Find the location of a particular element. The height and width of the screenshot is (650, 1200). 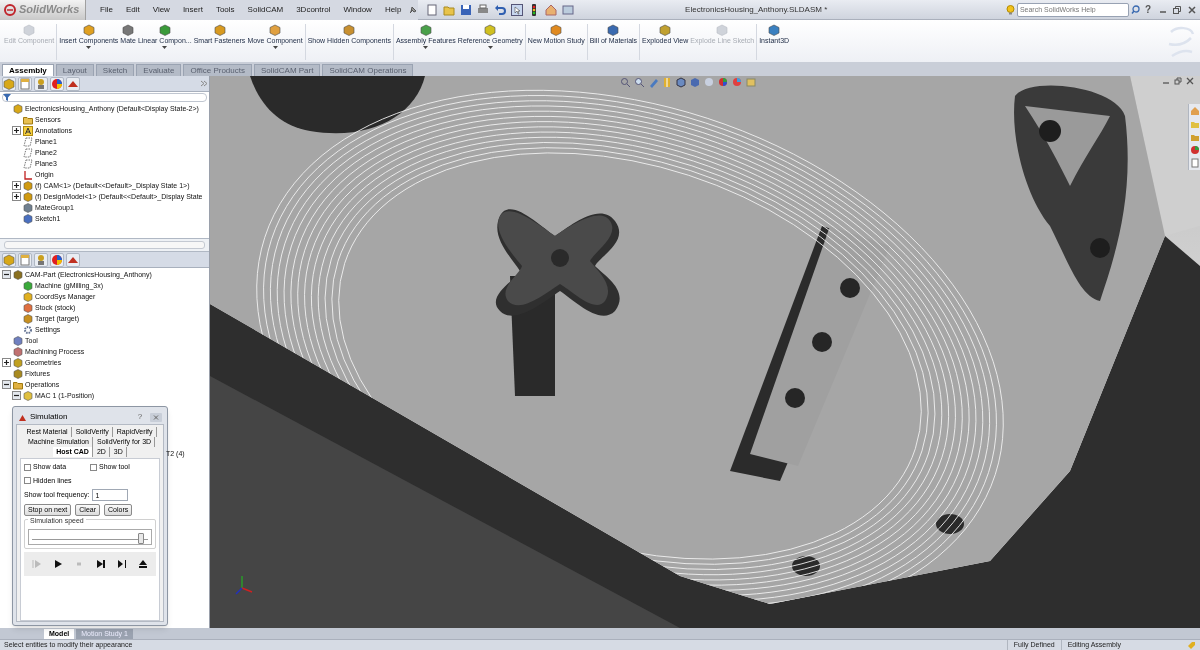

menu-item: File is located at coordinates (106, 9).